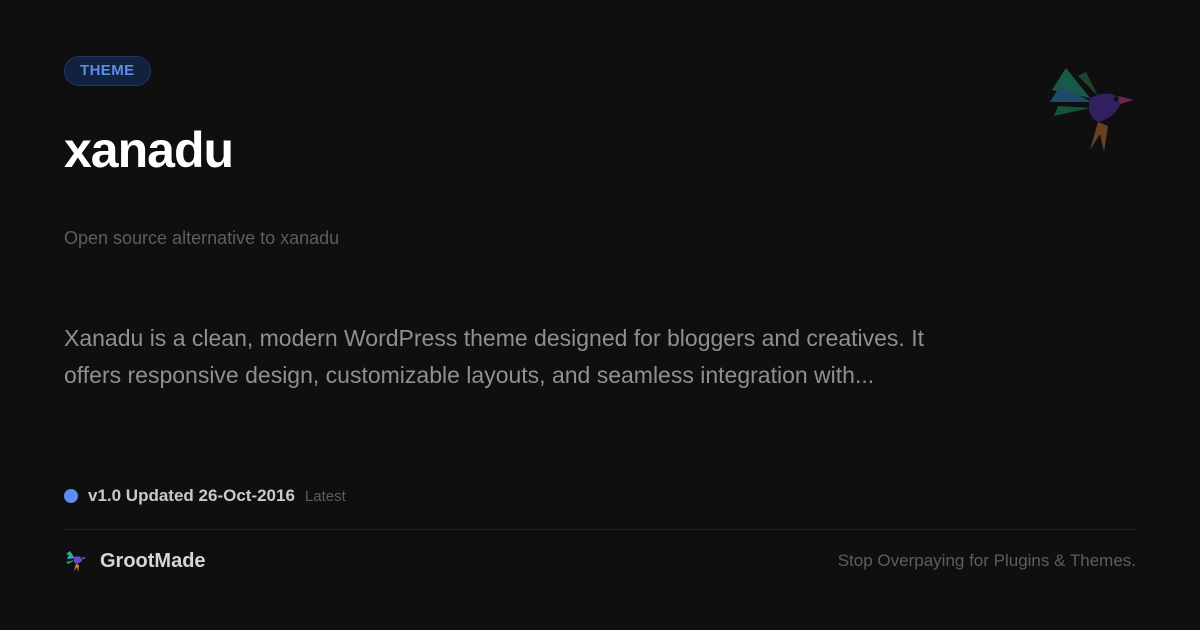  I want to click on tagline: Stop Overpaying for Plugins & Themes., so click(986, 560).